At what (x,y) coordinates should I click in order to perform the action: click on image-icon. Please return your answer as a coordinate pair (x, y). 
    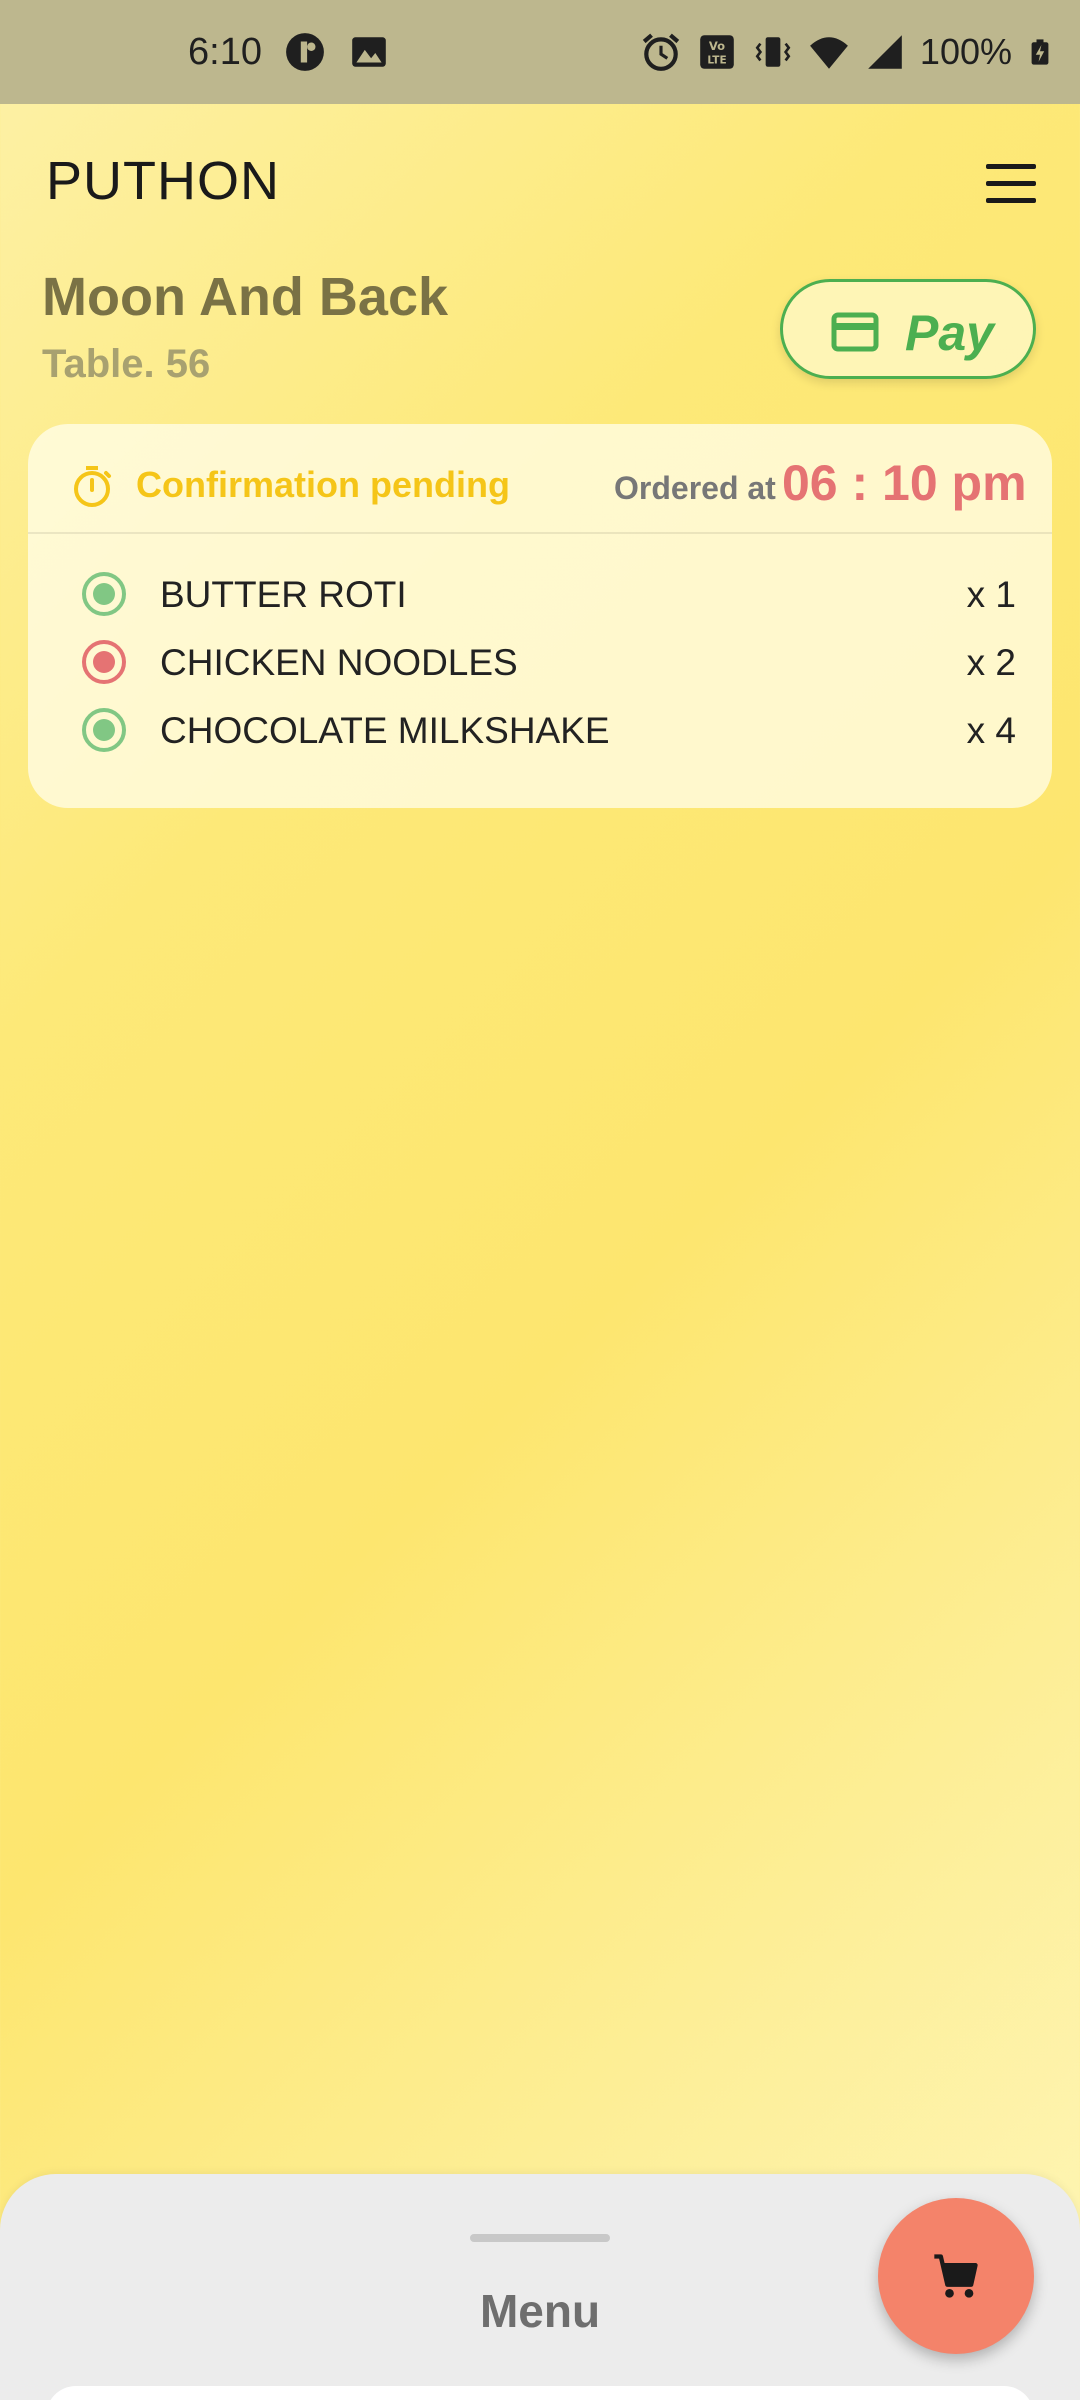
    Looking at the image, I should click on (369, 52).